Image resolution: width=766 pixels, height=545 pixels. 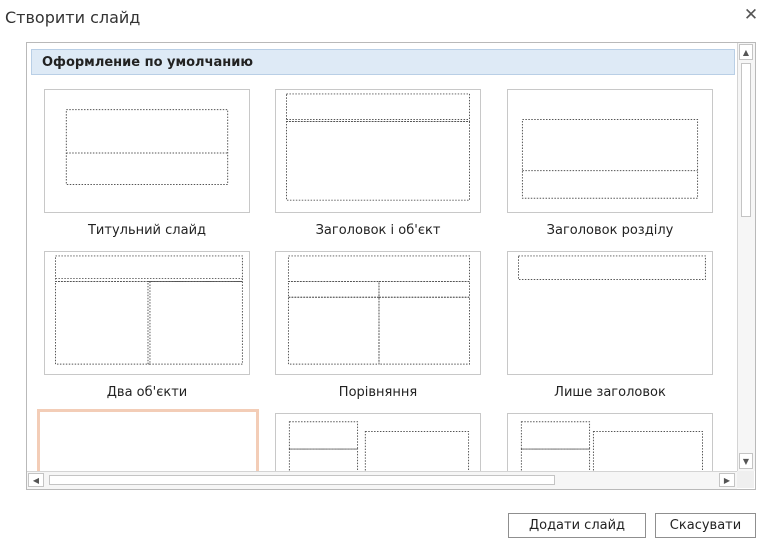 I want to click on layout-section-header, so click(x=610, y=151).